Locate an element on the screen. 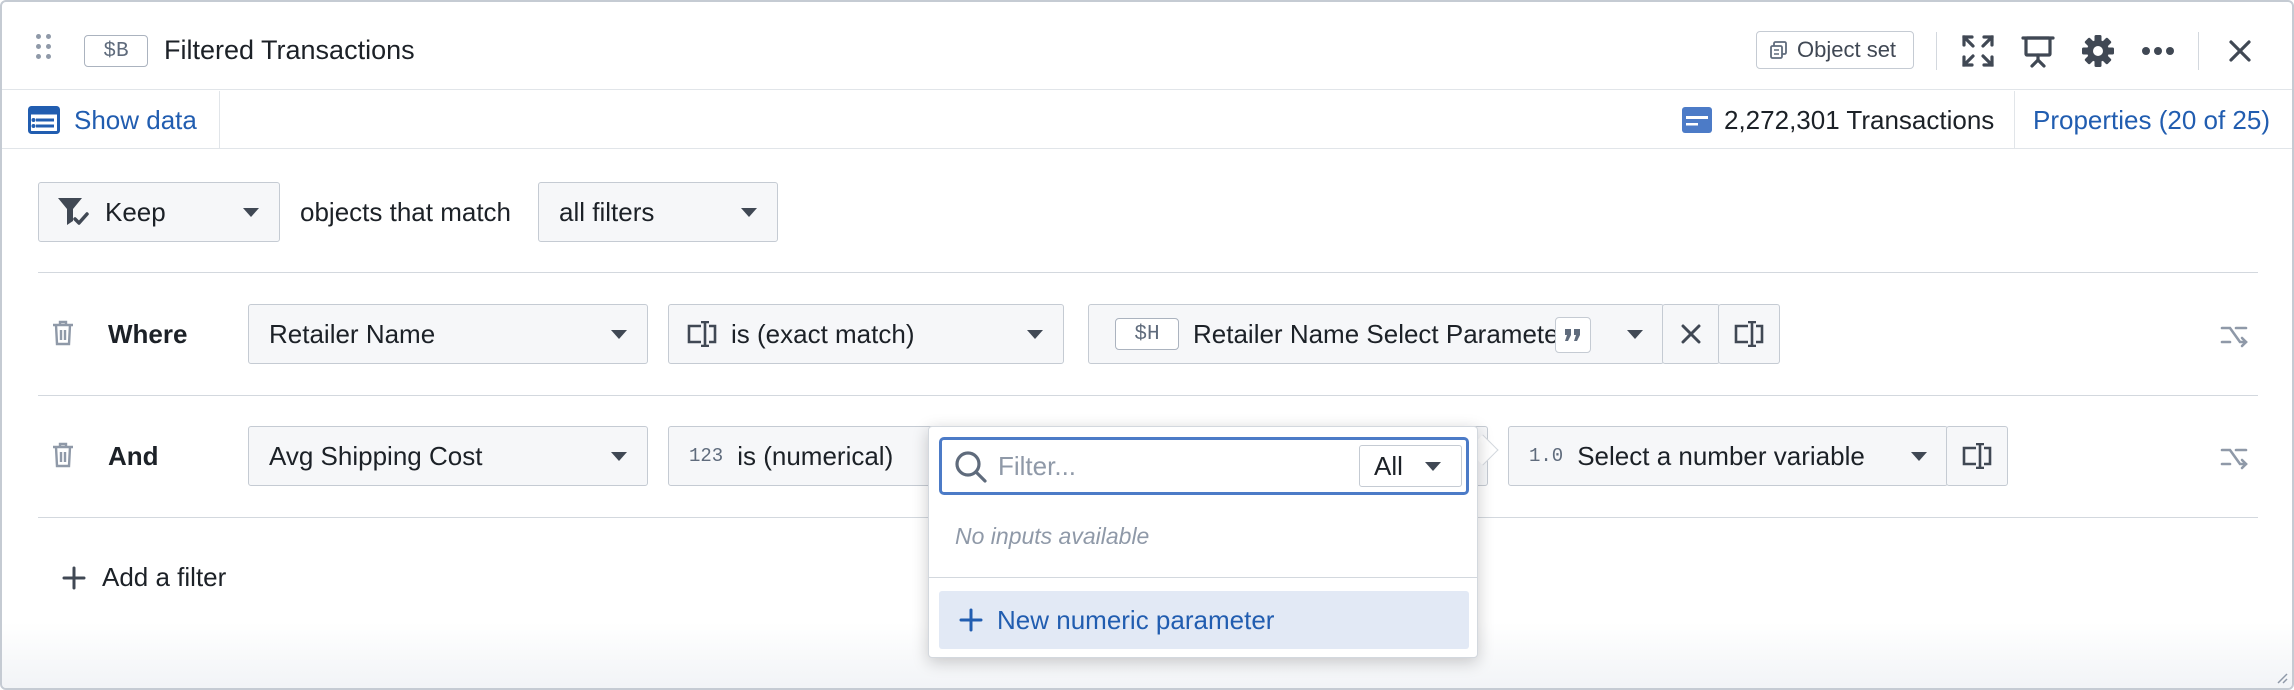  filter-input is located at coordinates (1148, 466).